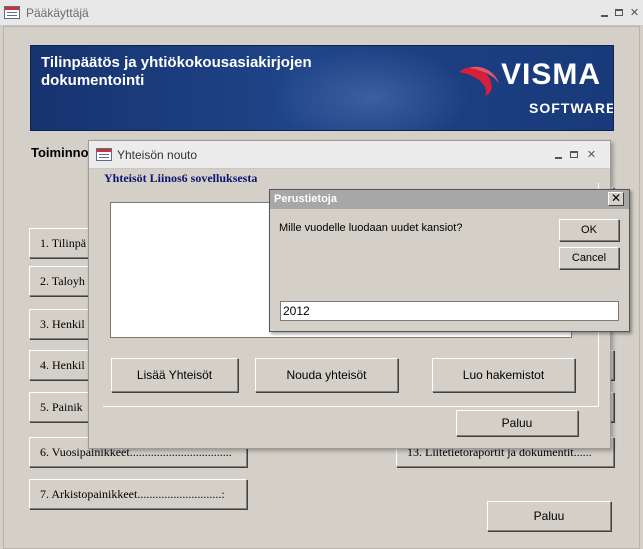  I want to click on nouto-restore-icon, so click(574, 155).